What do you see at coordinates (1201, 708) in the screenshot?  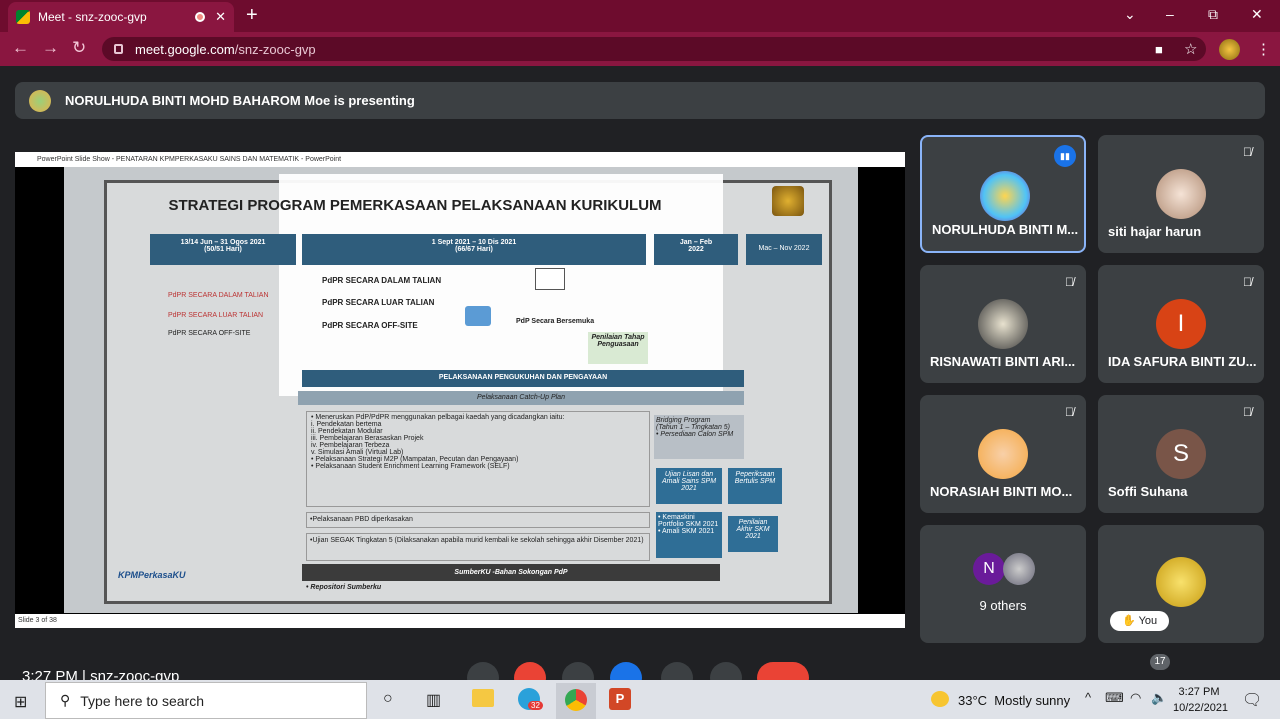 I see `clock-date: 10/22/2021` at bounding box center [1201, 708].